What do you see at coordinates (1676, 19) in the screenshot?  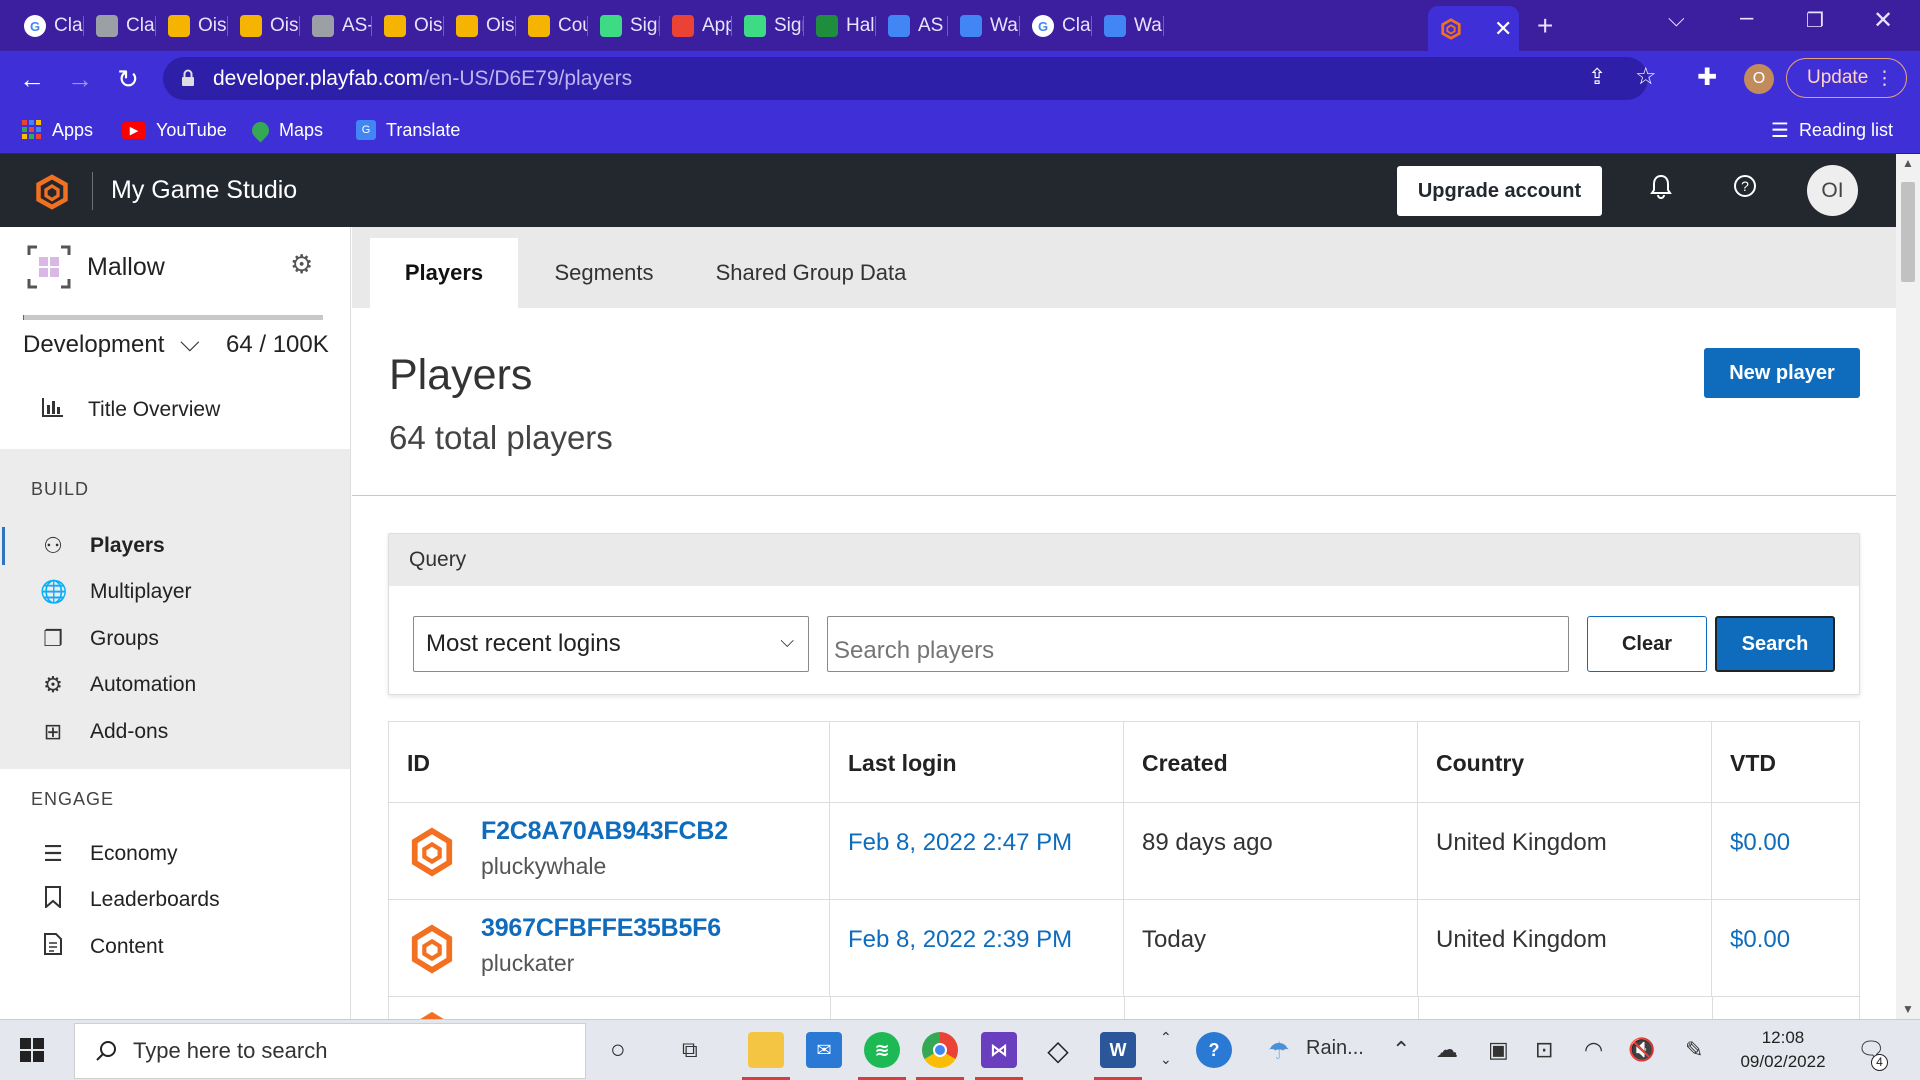 I see `tab-search-chevron-icon: ⌵` at bounding box center [1676, 19].